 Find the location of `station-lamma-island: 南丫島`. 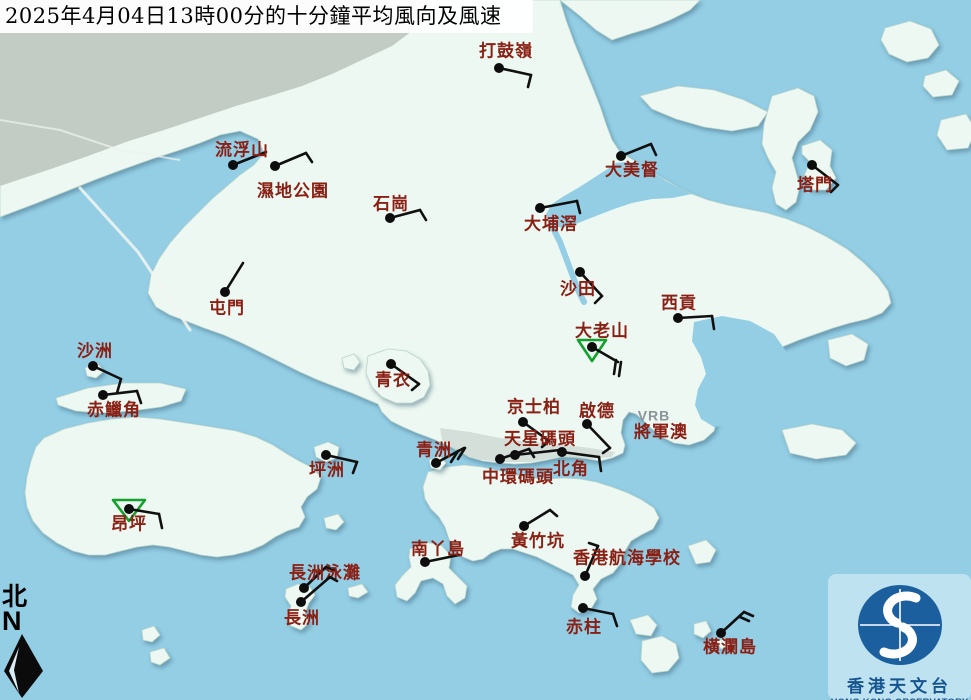

station-lamma-island: 南丫島 is located at coordinates (438, 553).